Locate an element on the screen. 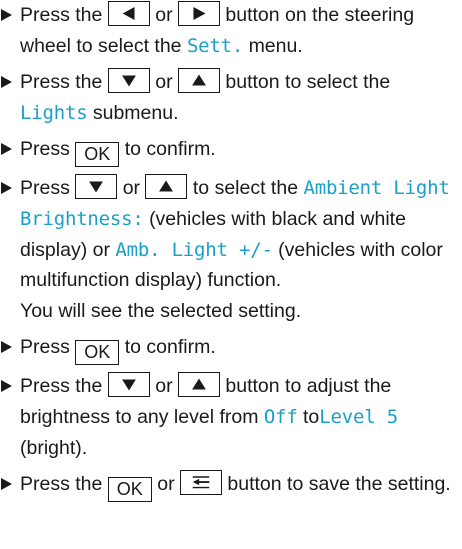 Image resolution: width=462 pixels, height=549 pixels. display-text: Lights is located at coordinates (54, 112).